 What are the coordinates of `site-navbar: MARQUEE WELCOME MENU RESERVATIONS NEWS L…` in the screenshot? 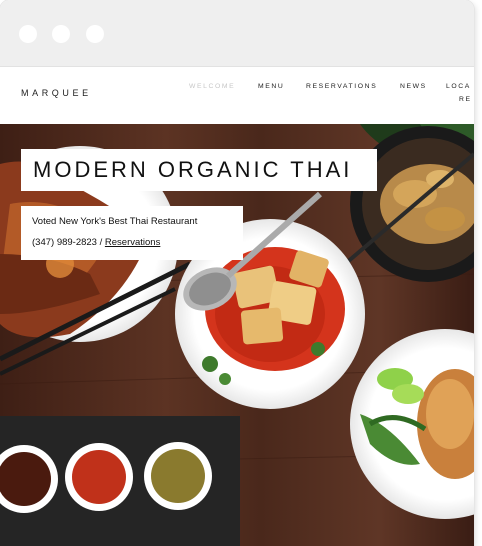 It's located at (237, 95).